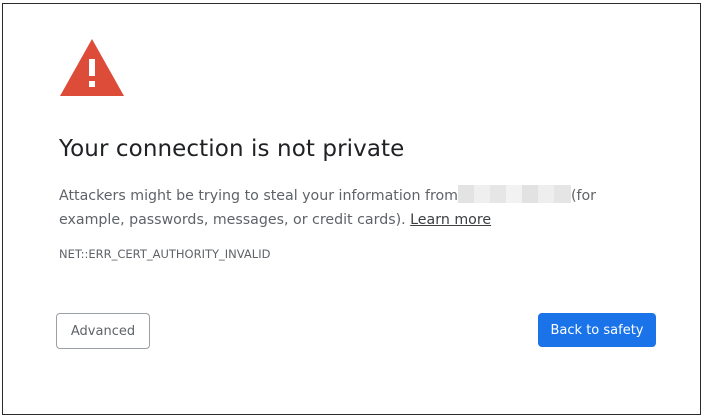 The width and height of the screenshot is (704, 418). Describe the element at coordinates (232, 149) in the screenshot. I see `page-title: Your connection is not private` at that location.